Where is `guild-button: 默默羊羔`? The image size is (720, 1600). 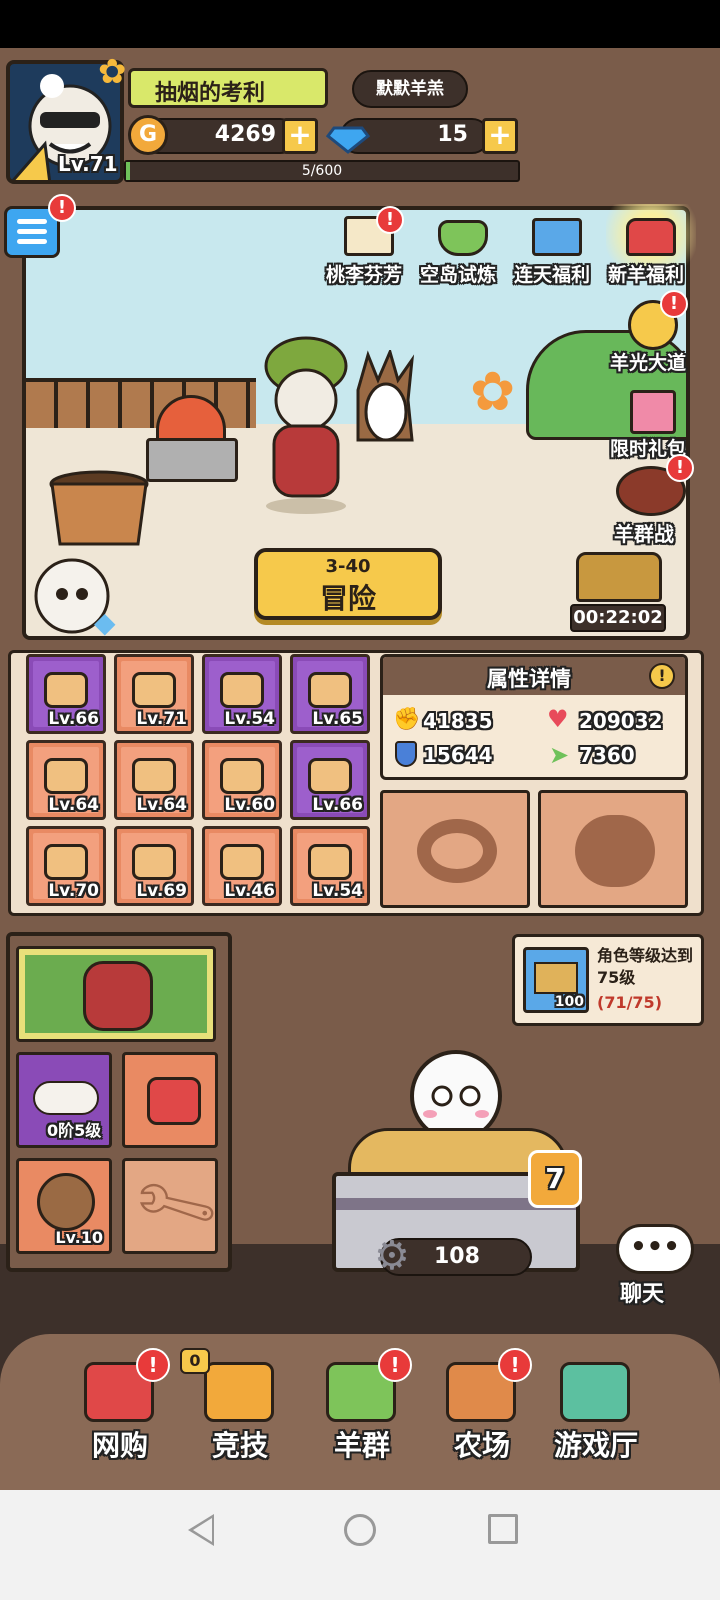
guild-button: 默默羊羔 is located at coordinates (410, 89).